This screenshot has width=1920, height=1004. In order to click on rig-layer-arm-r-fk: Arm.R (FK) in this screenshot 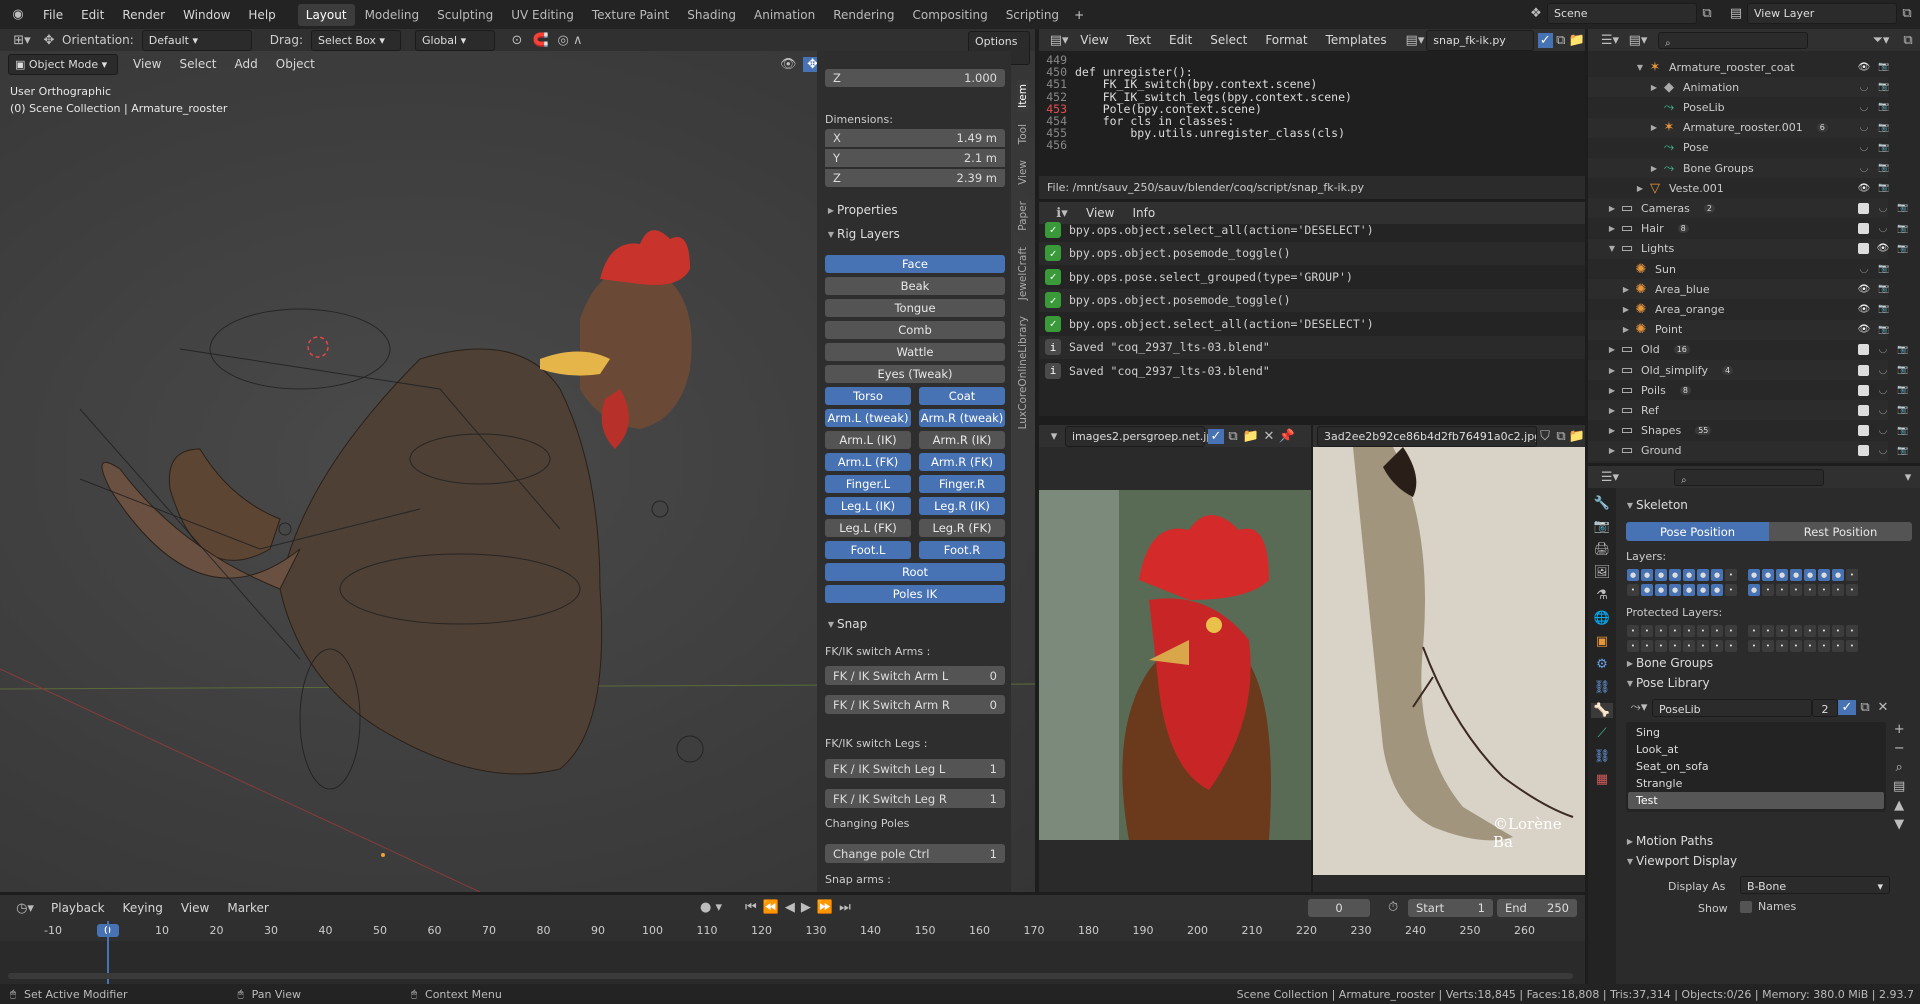, I will do `click(962, 462)`.